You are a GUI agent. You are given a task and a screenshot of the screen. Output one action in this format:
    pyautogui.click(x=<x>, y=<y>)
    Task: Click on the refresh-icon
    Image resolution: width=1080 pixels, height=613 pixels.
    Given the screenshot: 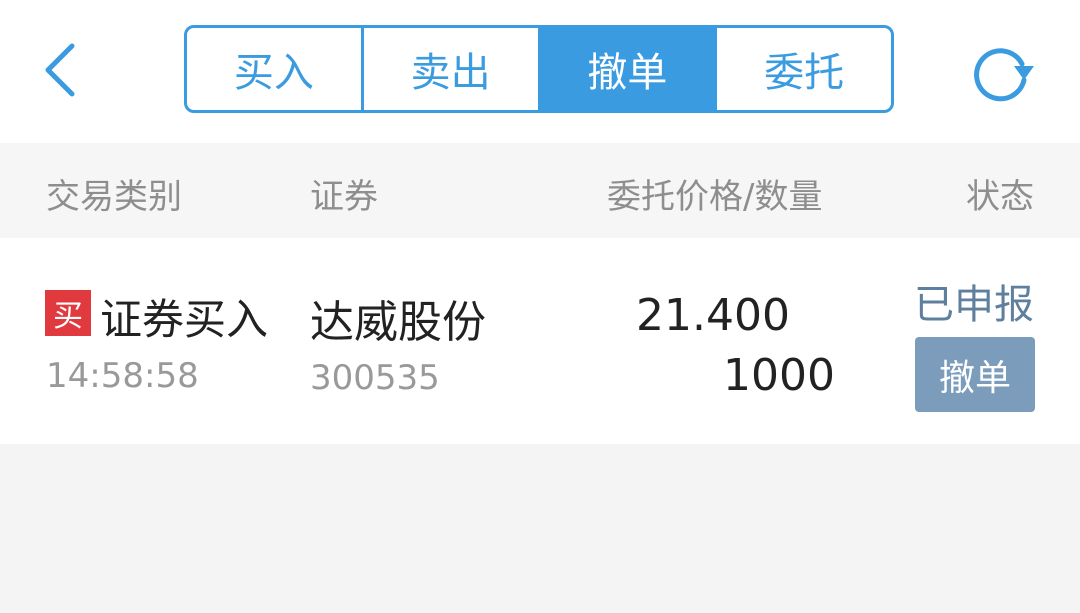 What is the action you would take?
    pyautogui.click(x=1004, y=75)
    